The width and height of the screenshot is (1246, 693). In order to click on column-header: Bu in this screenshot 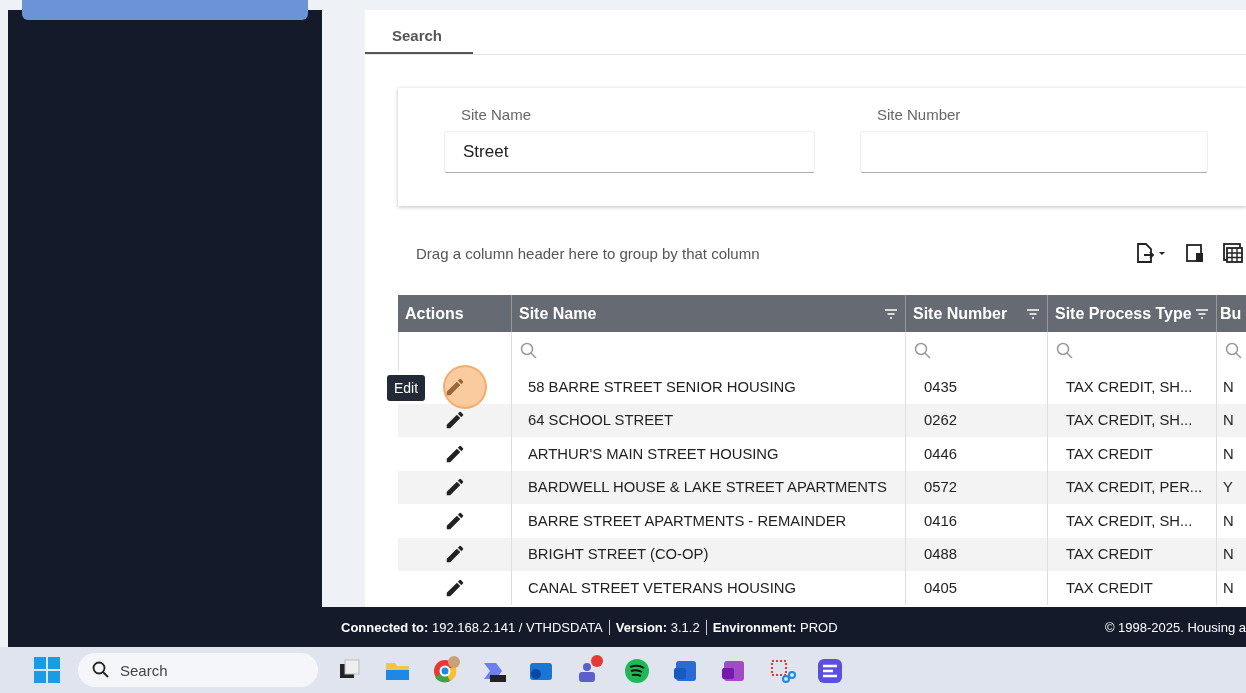, I will do `click(1231, 313)`.